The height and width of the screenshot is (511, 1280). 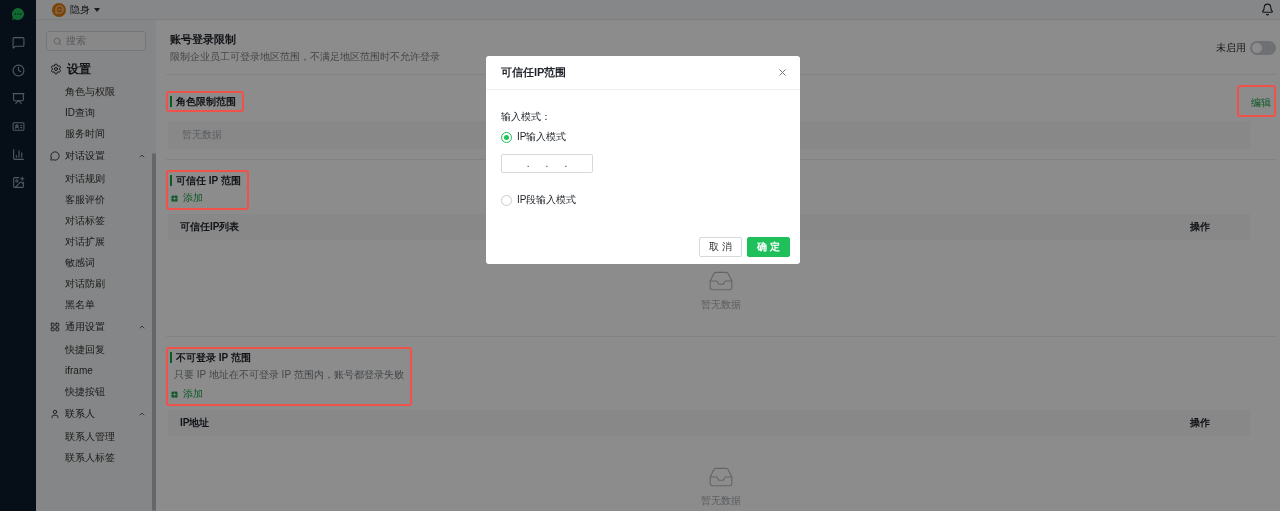 I want to click on sidebar-group: 通用设置, so click(x=96, y=327).